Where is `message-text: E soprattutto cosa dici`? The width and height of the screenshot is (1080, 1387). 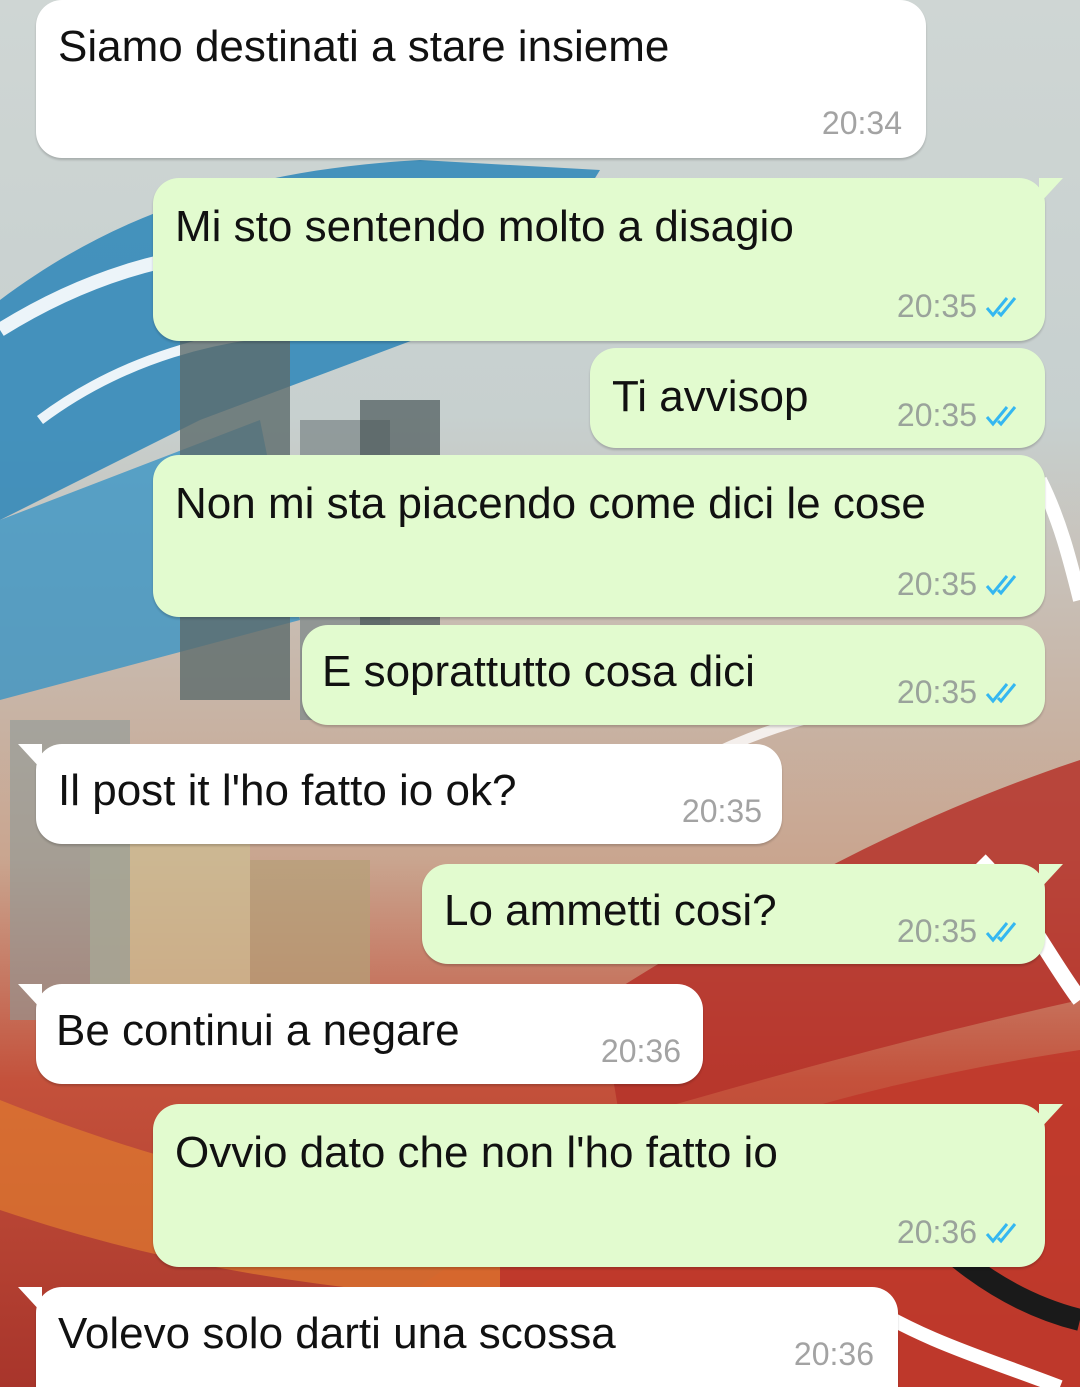
message-text: E soprattutto cosa dici is located at coordinates (538, 671).